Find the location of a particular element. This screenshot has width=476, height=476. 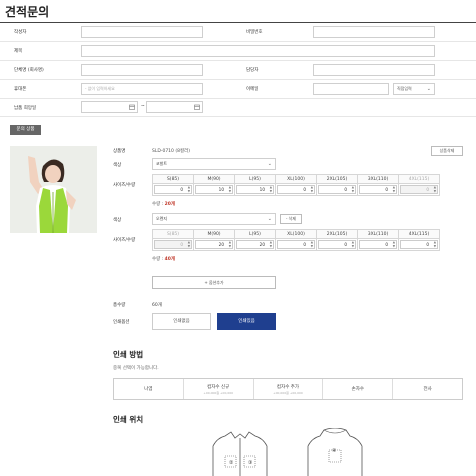

email-domain-select: 직접입력 ⌄ is located at coordinates (414, 89).